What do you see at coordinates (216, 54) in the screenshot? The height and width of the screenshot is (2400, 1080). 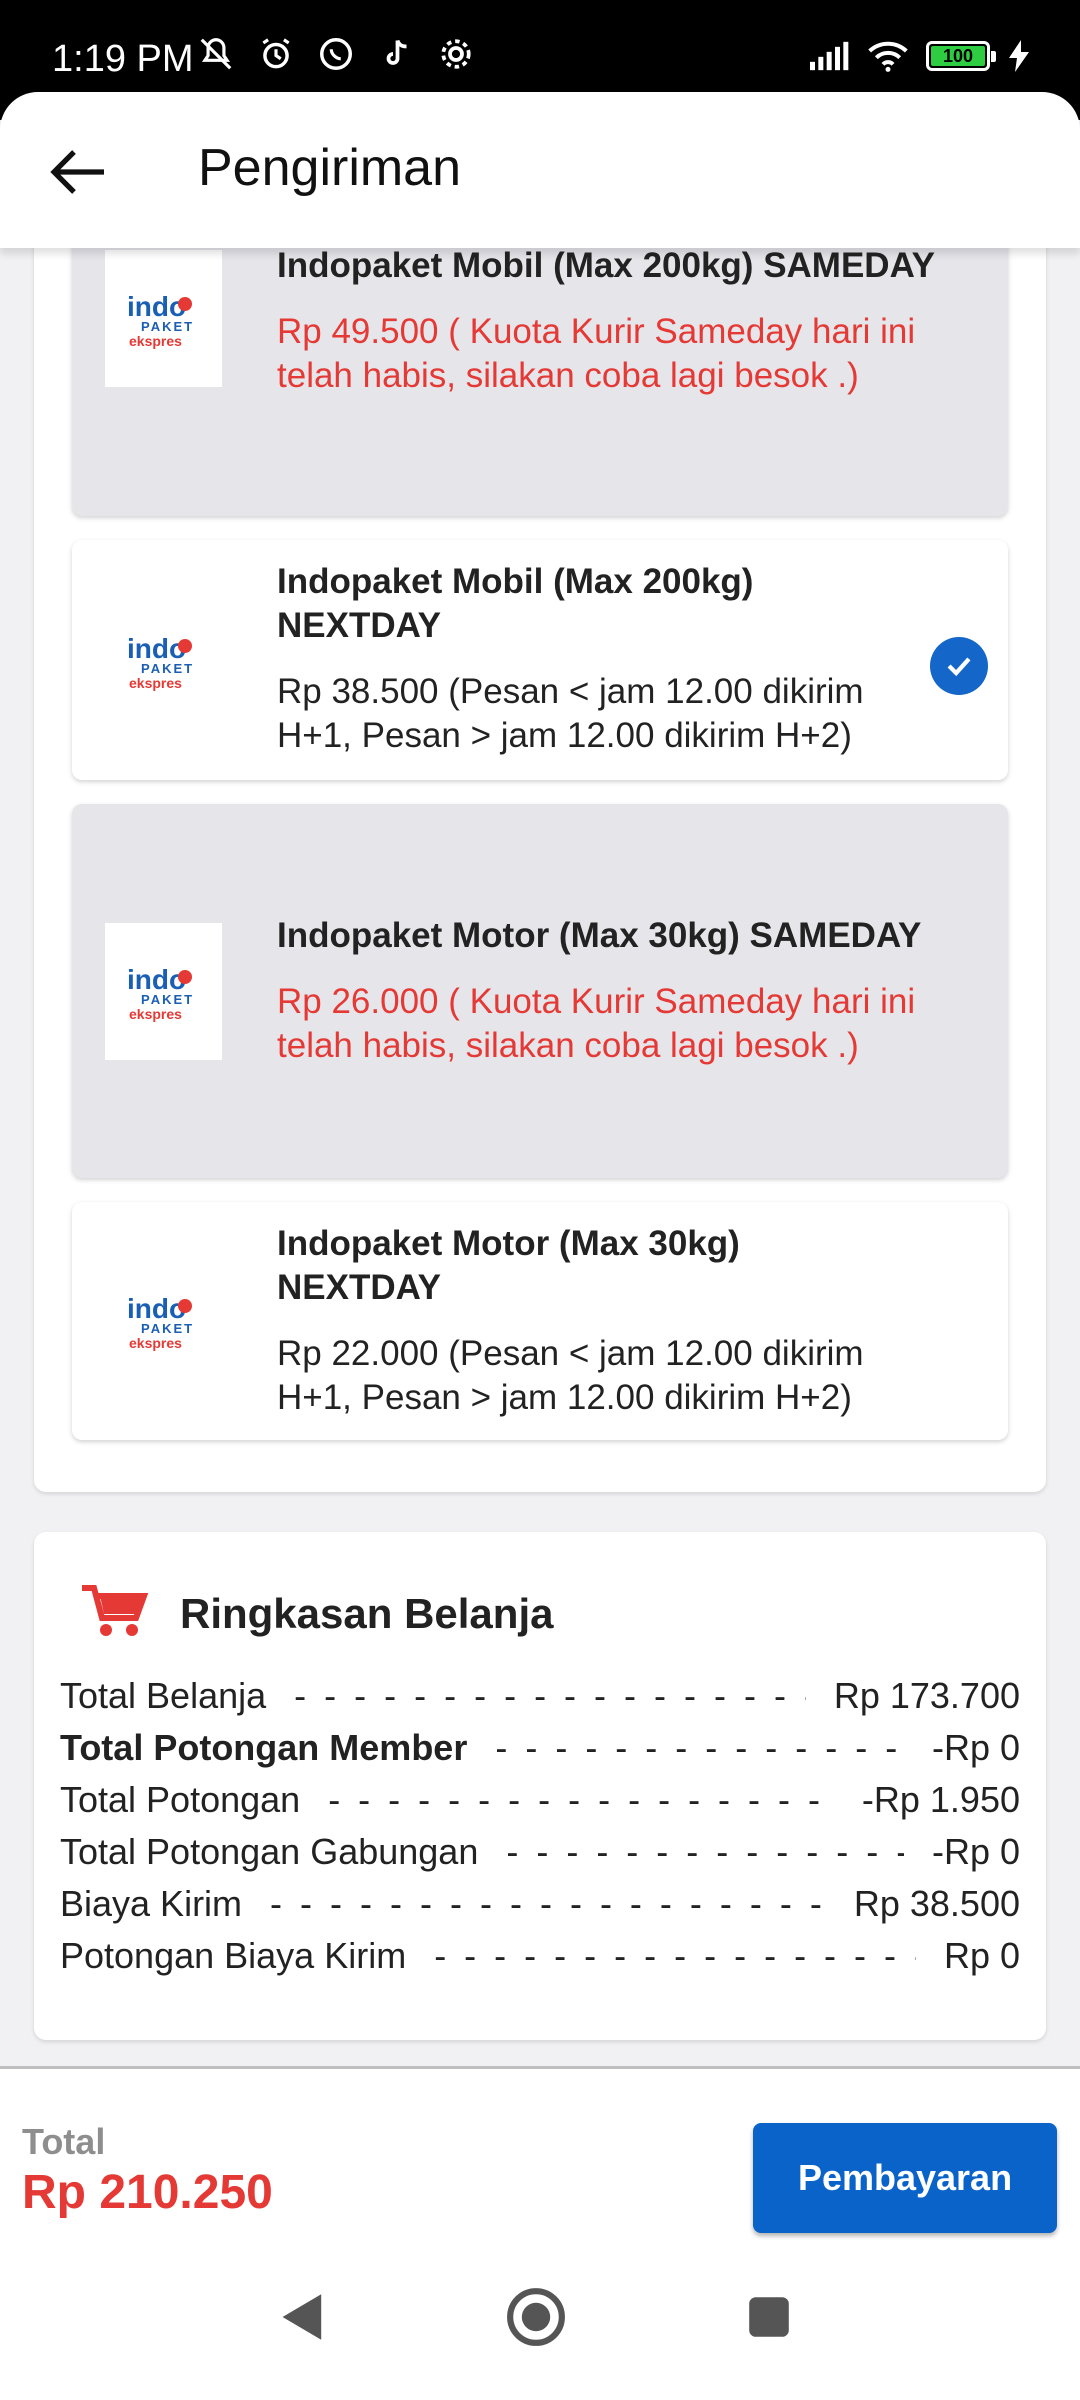 I see `muted-icon` at bounding box center [216, 54].